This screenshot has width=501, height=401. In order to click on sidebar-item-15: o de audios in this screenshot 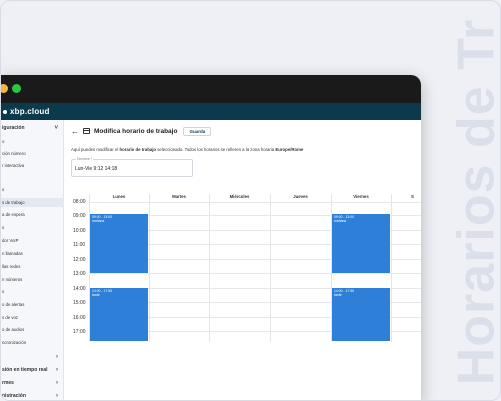, I will do `click(32, 329)`.